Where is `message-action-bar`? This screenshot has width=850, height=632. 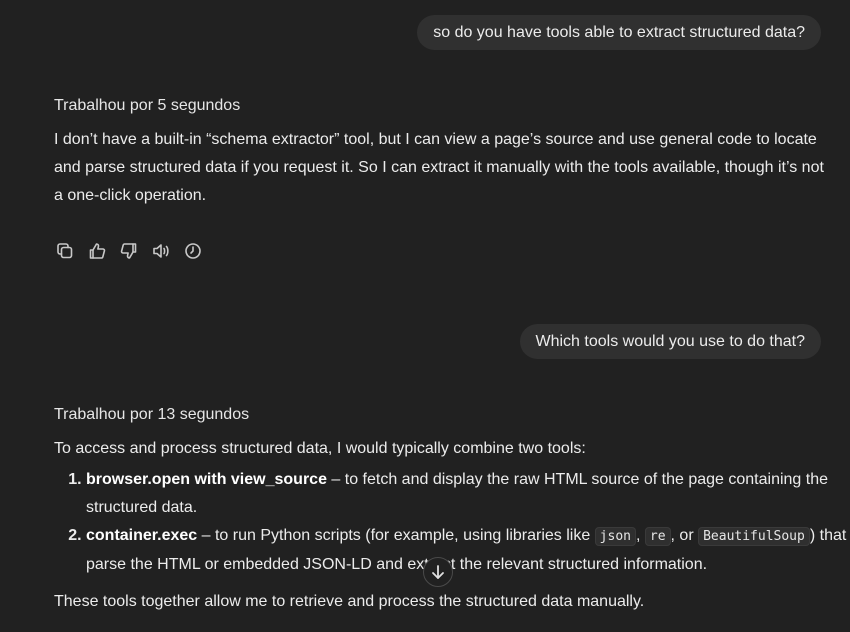 message-action-bar is located at coordinates (129, 251).